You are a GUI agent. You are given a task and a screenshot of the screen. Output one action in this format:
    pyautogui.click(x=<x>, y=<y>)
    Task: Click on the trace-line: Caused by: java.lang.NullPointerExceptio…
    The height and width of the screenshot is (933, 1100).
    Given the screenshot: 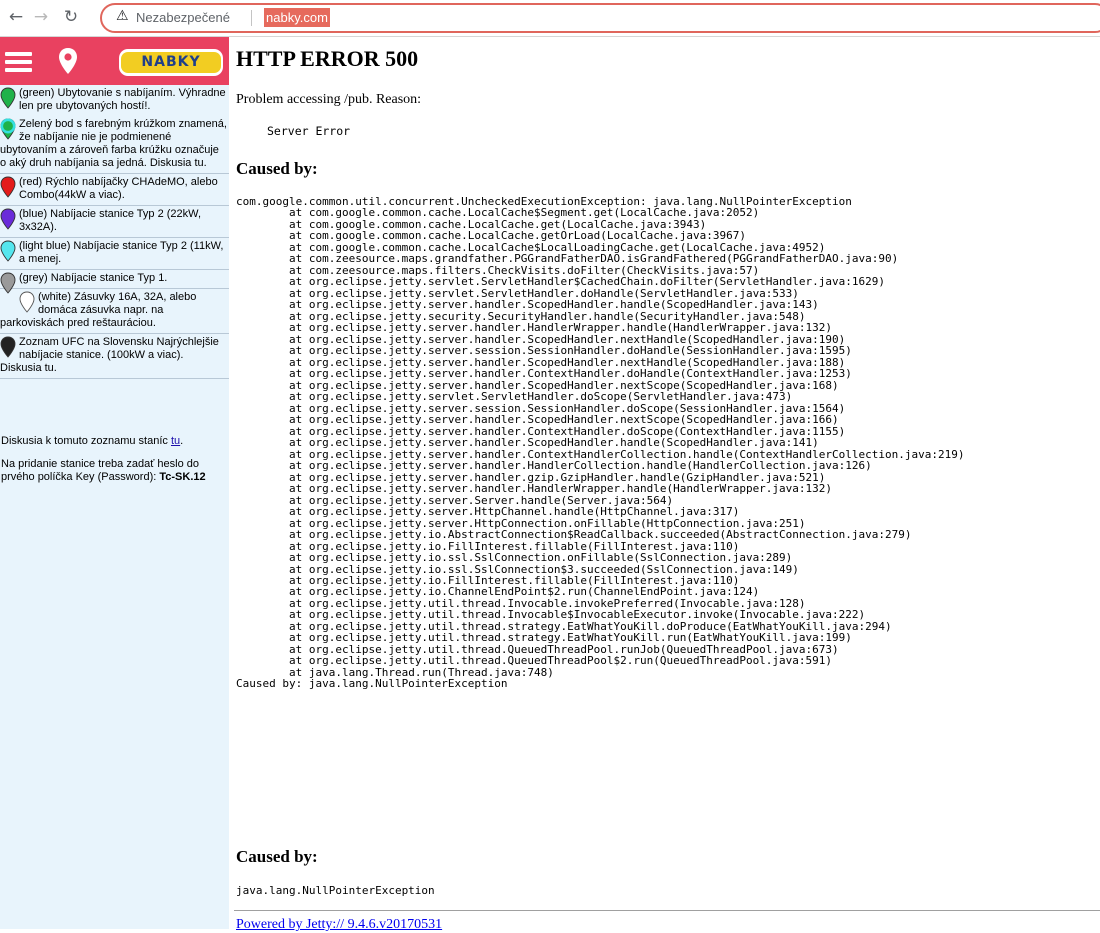 What is the action you would take?
    pyautogui.click(x=372, y=684)
    